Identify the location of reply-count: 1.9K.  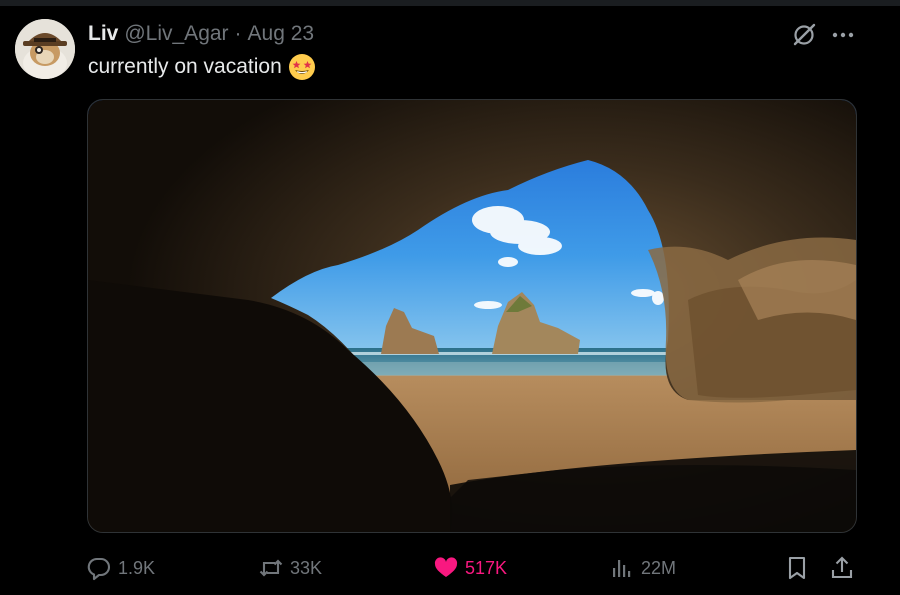
(137, 567).